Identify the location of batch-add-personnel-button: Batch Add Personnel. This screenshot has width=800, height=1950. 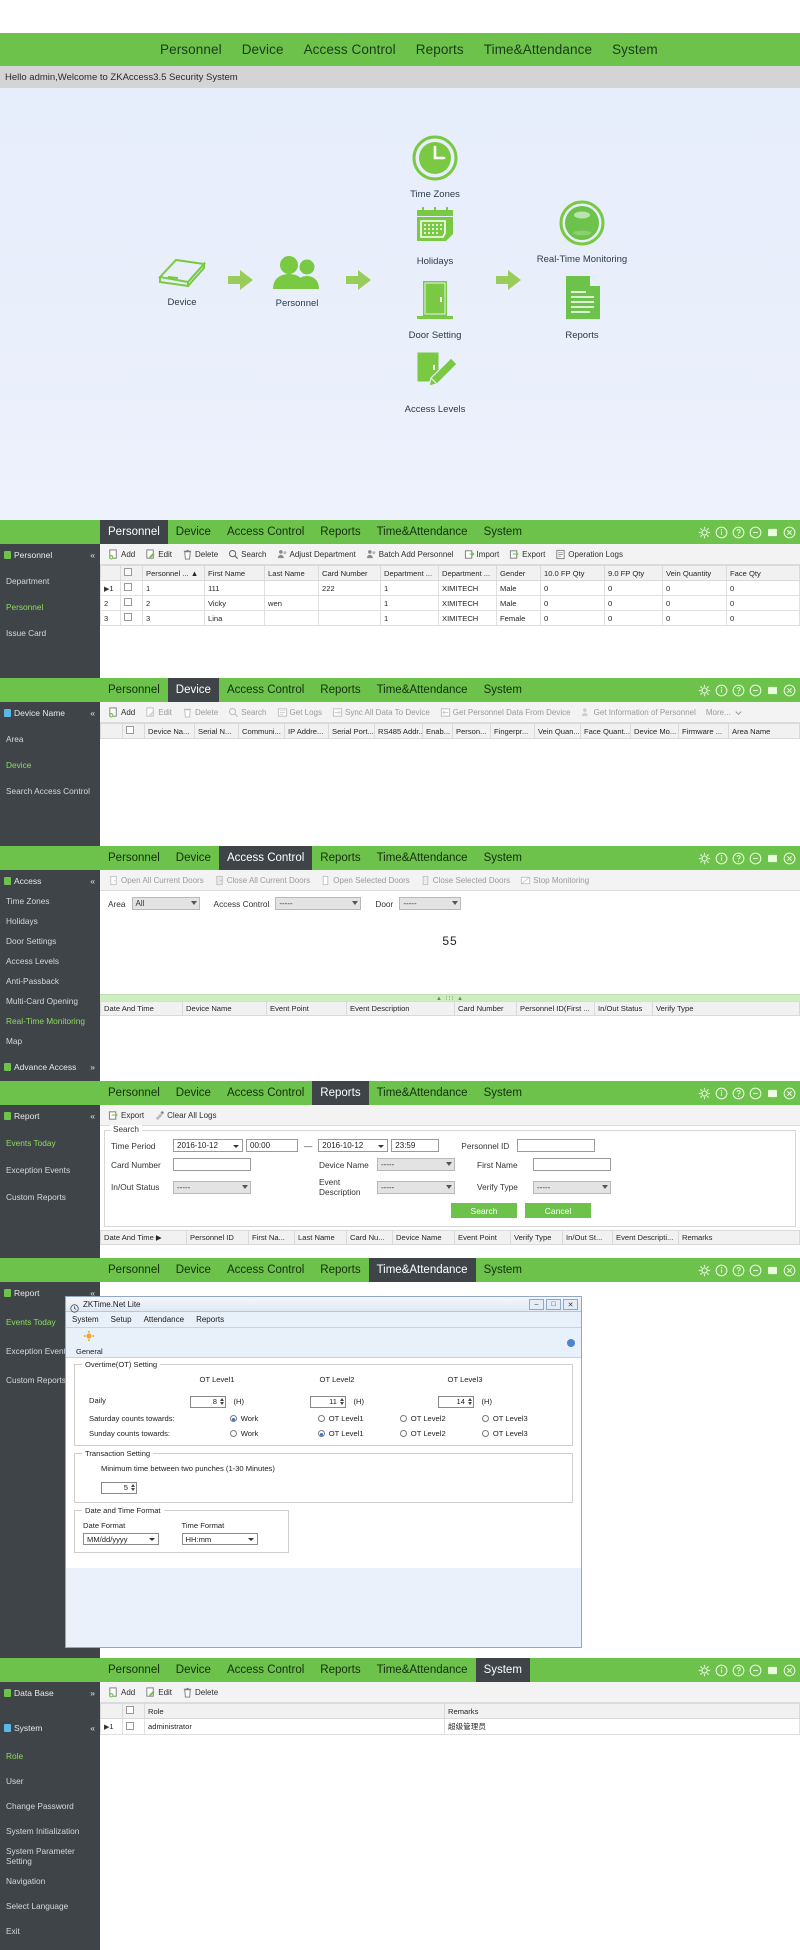
(410, 554).